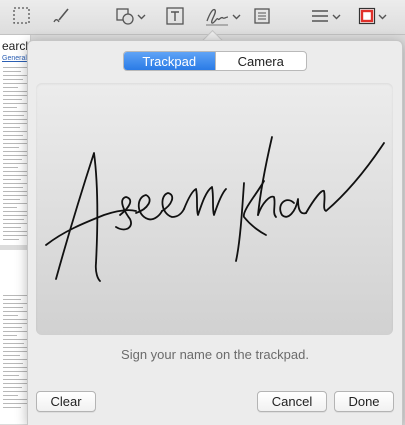 This screenshot has width=405, height=425. I want to click on sketch-tool-button, so click(61, 16).